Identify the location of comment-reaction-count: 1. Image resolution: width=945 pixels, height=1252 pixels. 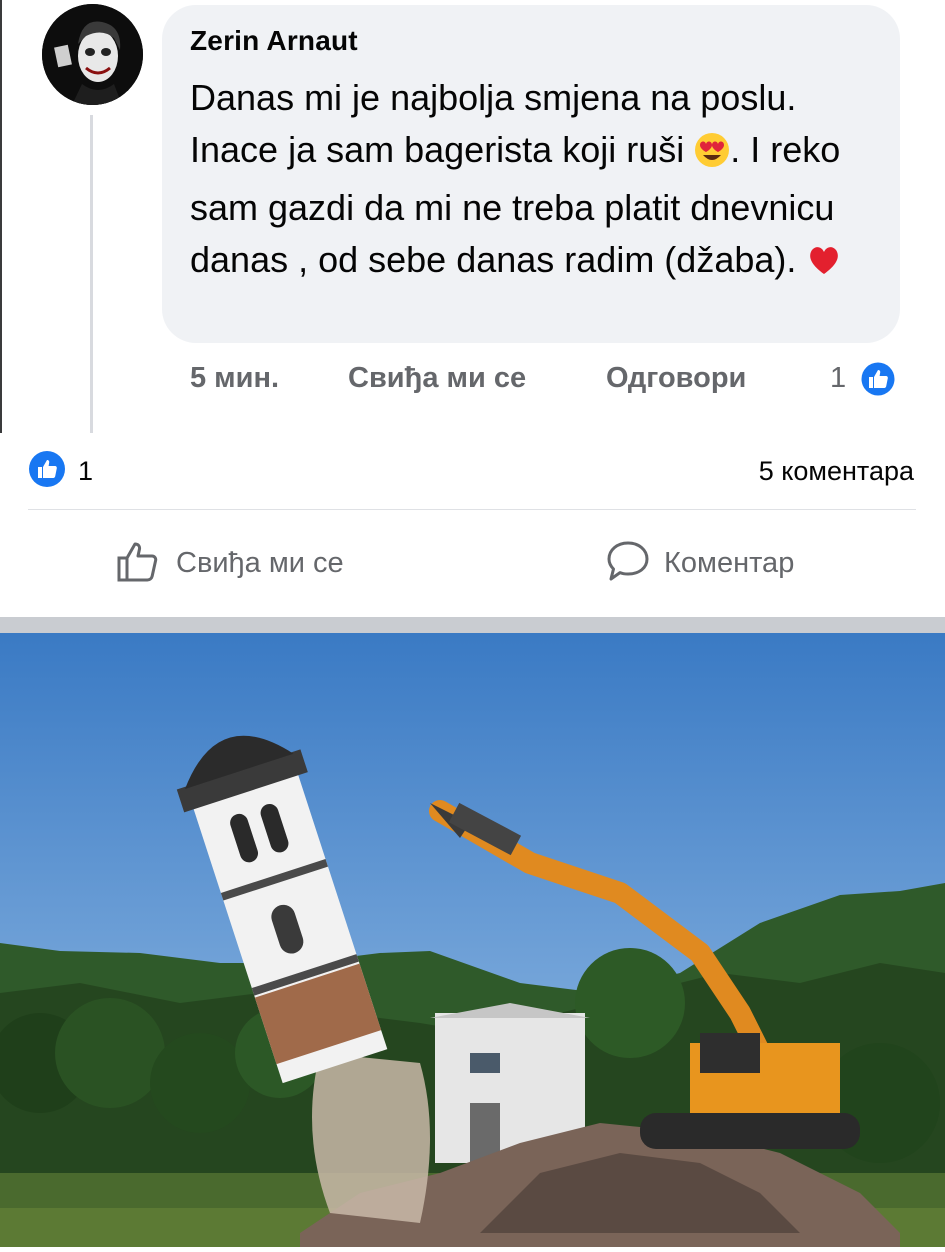
(838, 378).